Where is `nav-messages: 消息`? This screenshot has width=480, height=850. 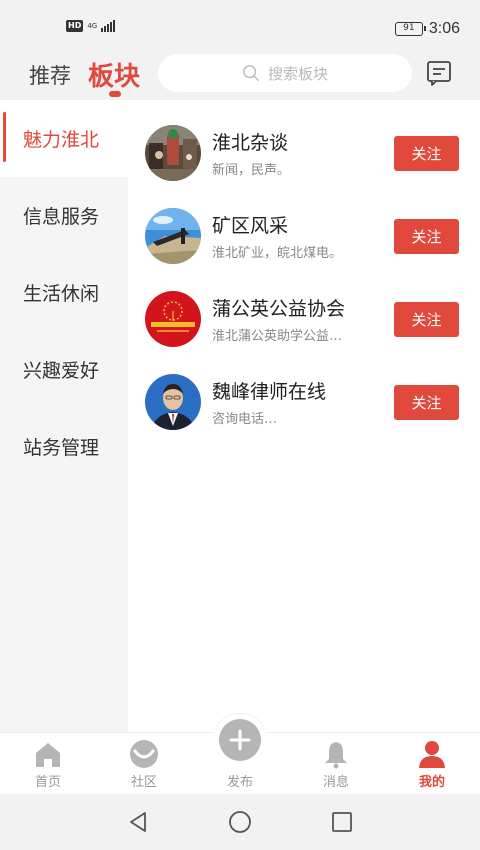
nav-messages: 消息 is located at coordinates (336, 764).